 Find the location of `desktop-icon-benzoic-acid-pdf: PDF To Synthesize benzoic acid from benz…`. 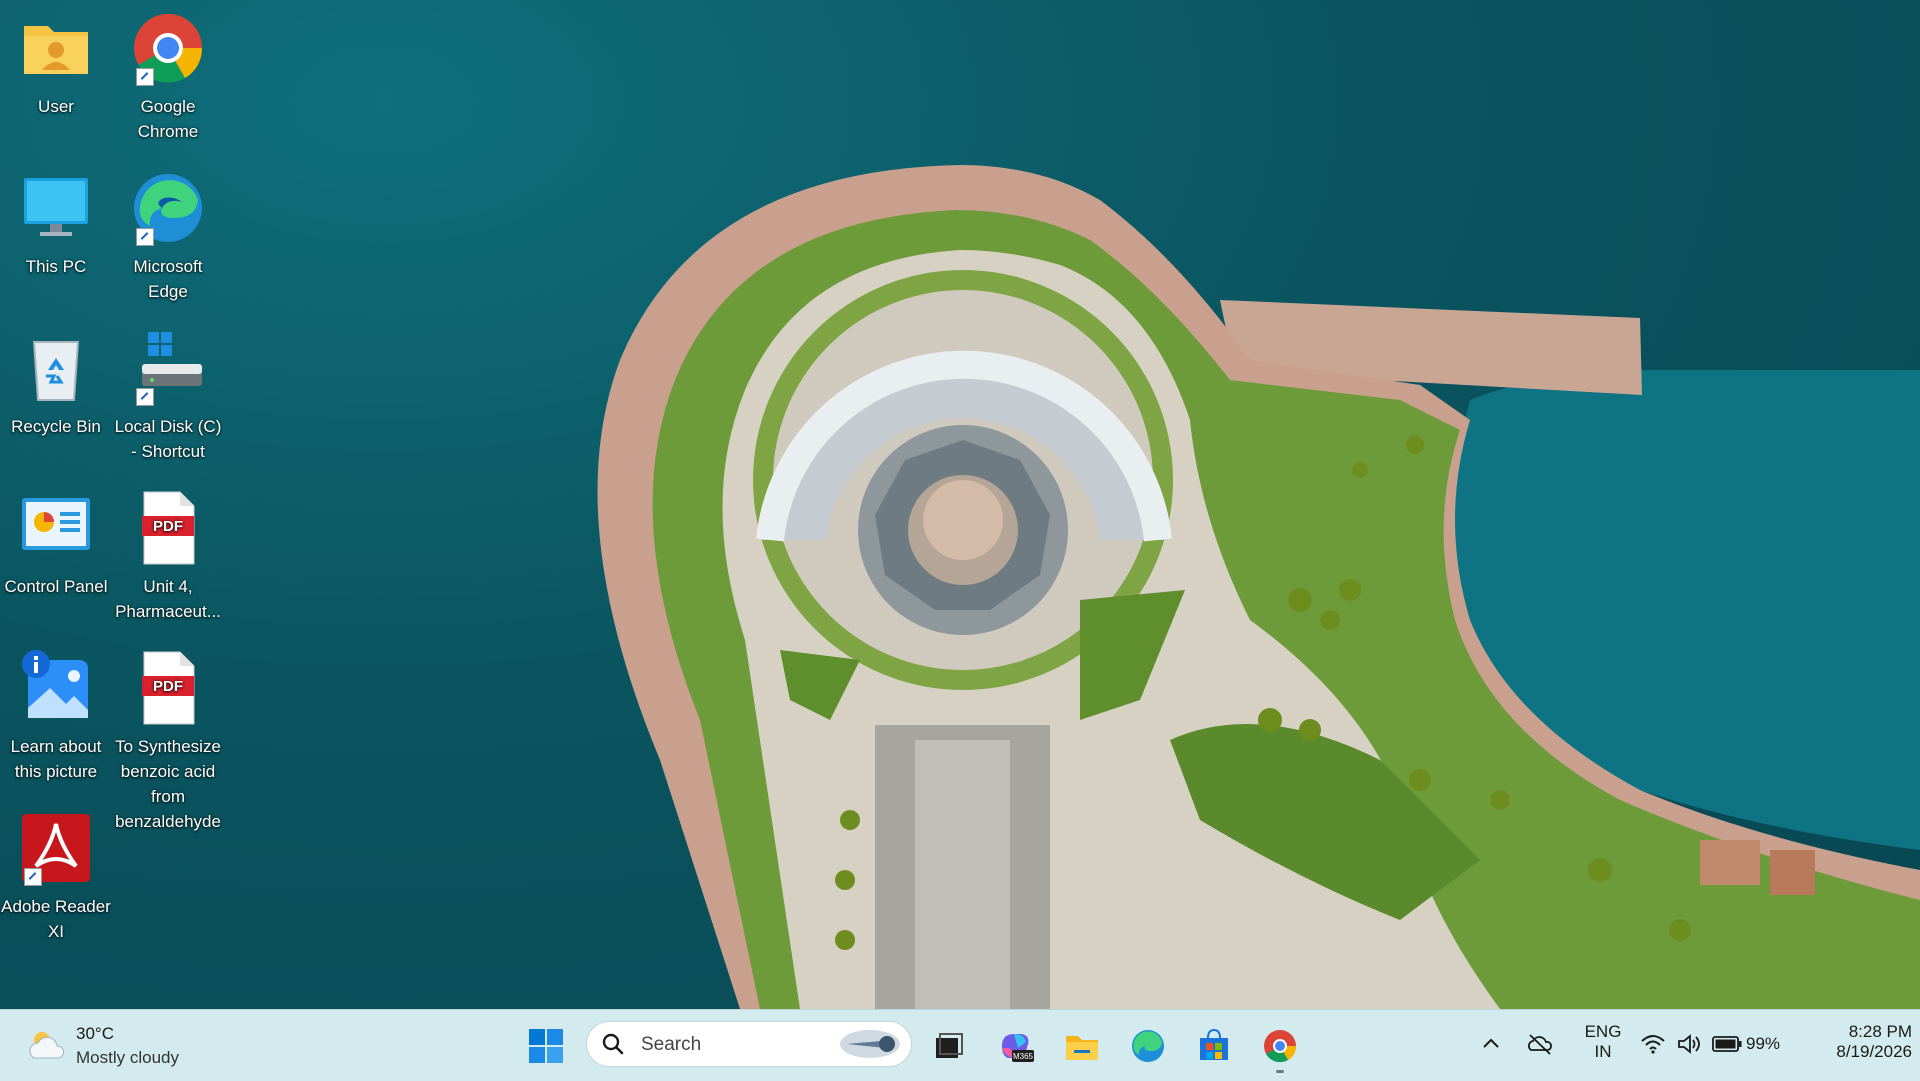

desktop-icon-benzoic-acid-pdf: PDF To Synthesize benzoic acid from benz… is located at coordinates (168, 741).